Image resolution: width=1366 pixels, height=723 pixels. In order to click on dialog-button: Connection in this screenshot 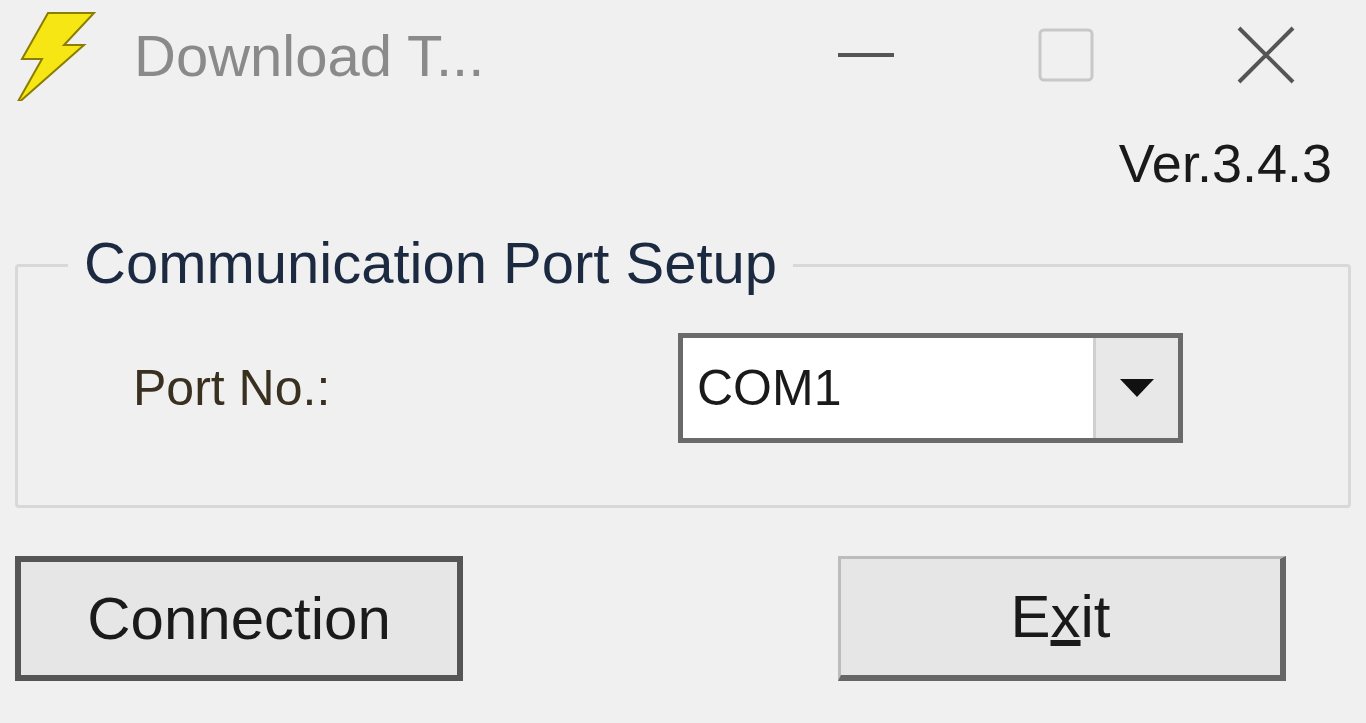, I will do `click(239, 618)`.